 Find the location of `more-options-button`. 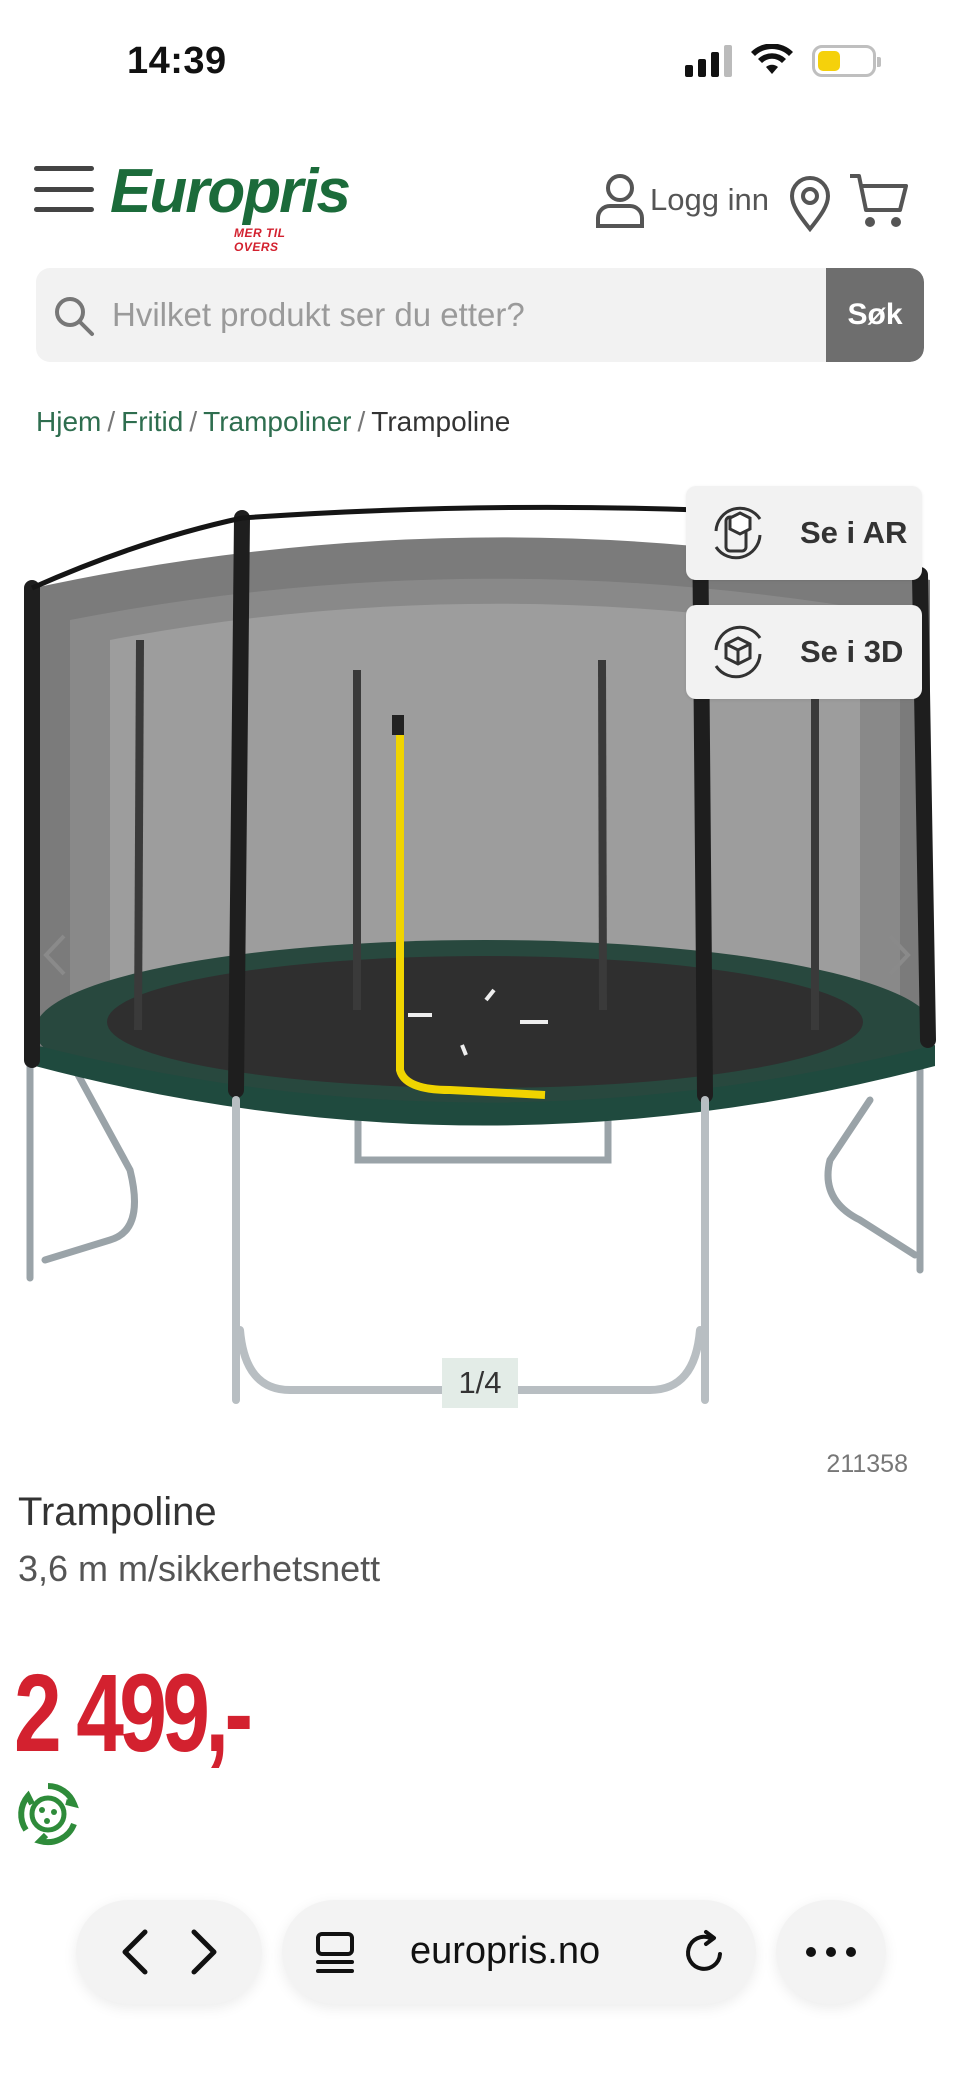

more-options-button is located at coordinates (831, 1952).